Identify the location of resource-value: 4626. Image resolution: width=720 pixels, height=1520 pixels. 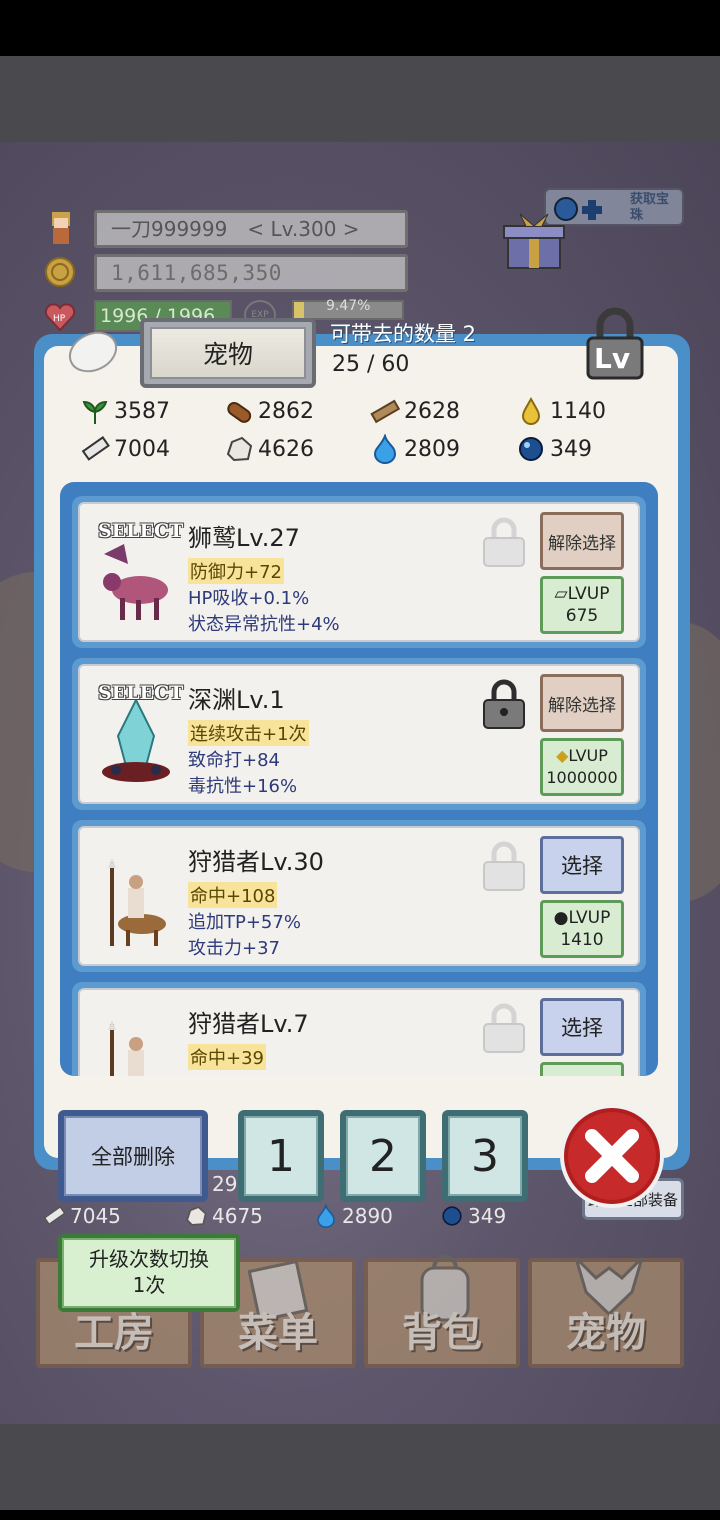
(286, 449).